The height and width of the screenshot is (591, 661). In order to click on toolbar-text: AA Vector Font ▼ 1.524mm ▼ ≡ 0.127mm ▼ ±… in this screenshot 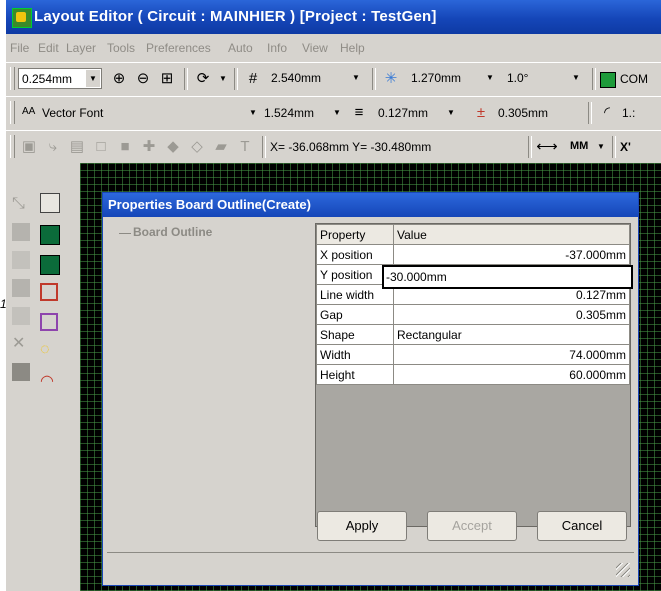, I will do `click(333, 113)`.